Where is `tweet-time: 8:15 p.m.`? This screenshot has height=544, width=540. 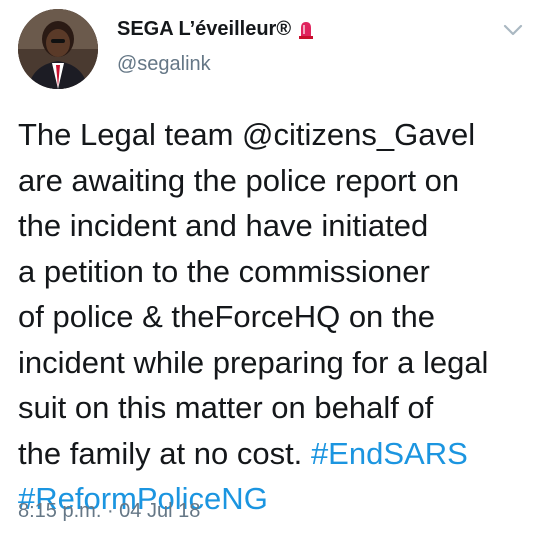 tweet-time: 8:15 p.m. is located at coordinates (60, 511).